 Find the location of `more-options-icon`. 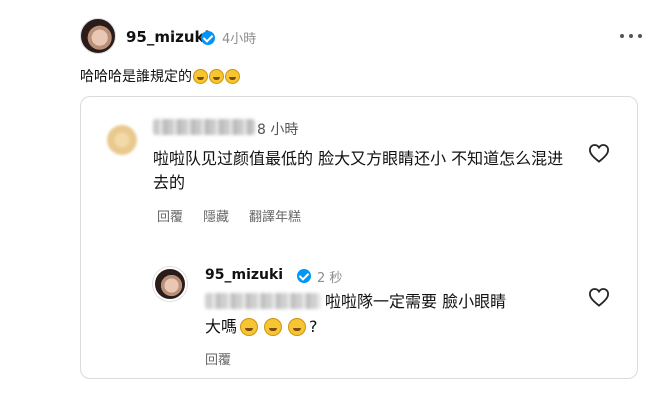

more-options-icon is located at coordinates (631, 36).